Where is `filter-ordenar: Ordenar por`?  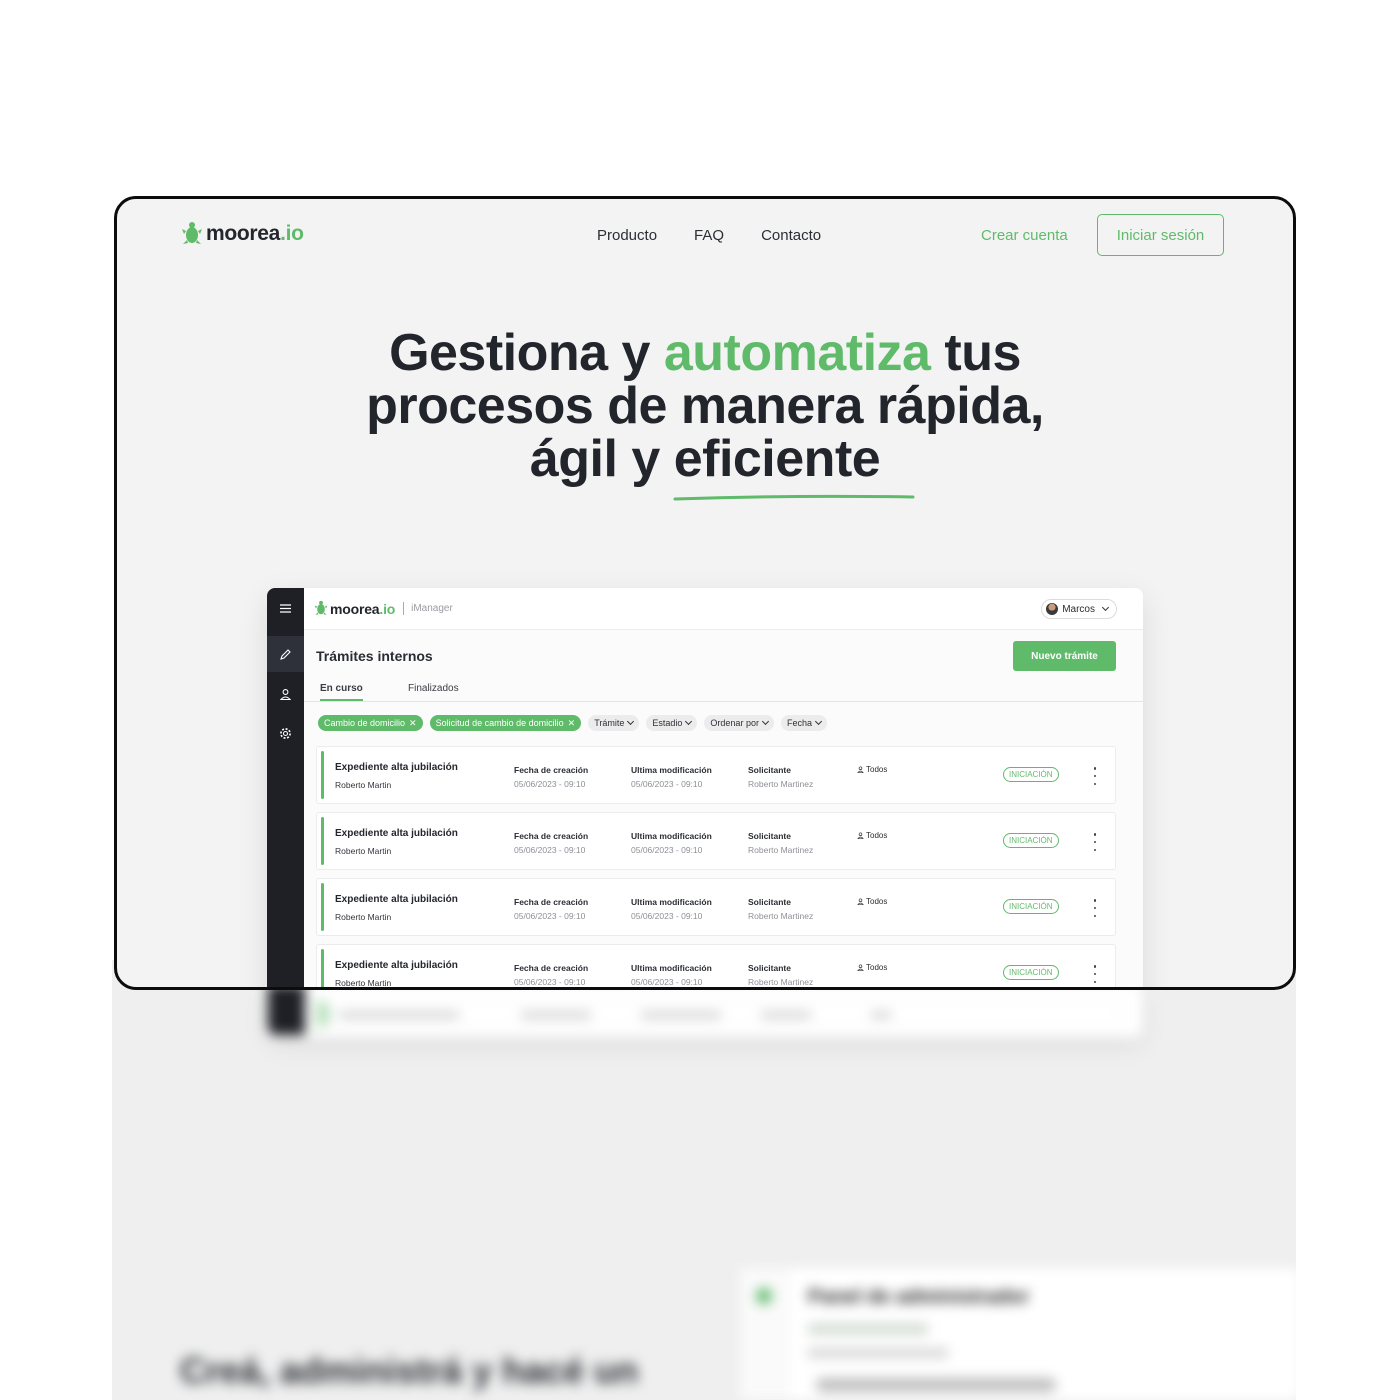 filter-ordenar: Ordenar por is located at coordinates (739, 723).